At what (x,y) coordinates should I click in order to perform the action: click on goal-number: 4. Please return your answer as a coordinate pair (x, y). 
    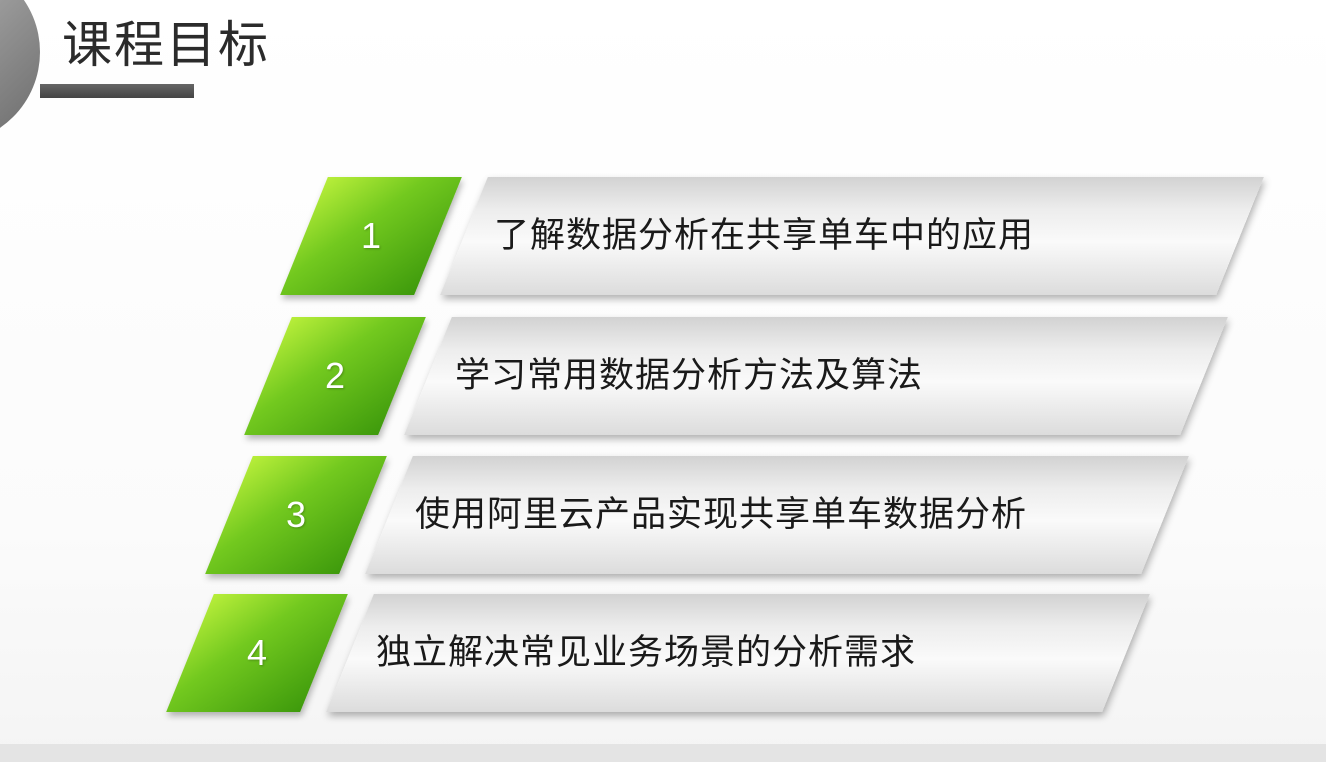
    Looking at the image, I should click on (257, 652).